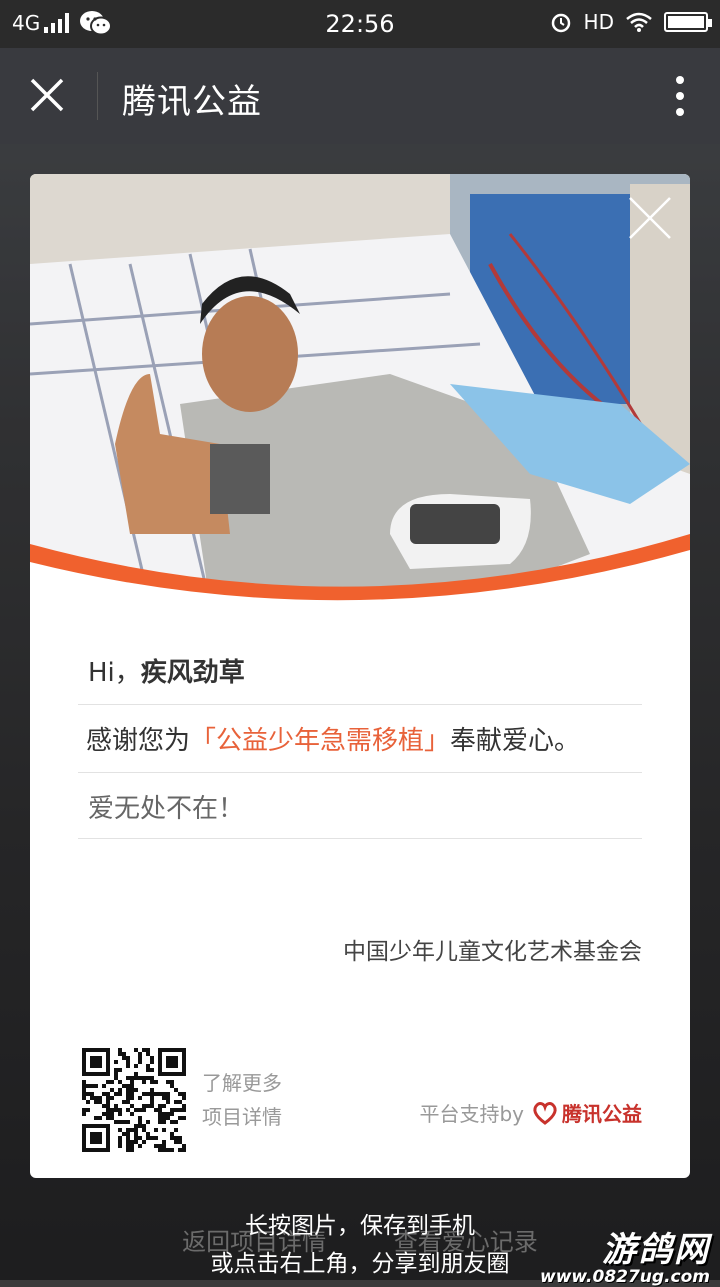 The image size is (720, 1287). What do you see at coordinates (134, 1100) in the screenshot?
I see `qr-code` at bounding box center [134, 1100].